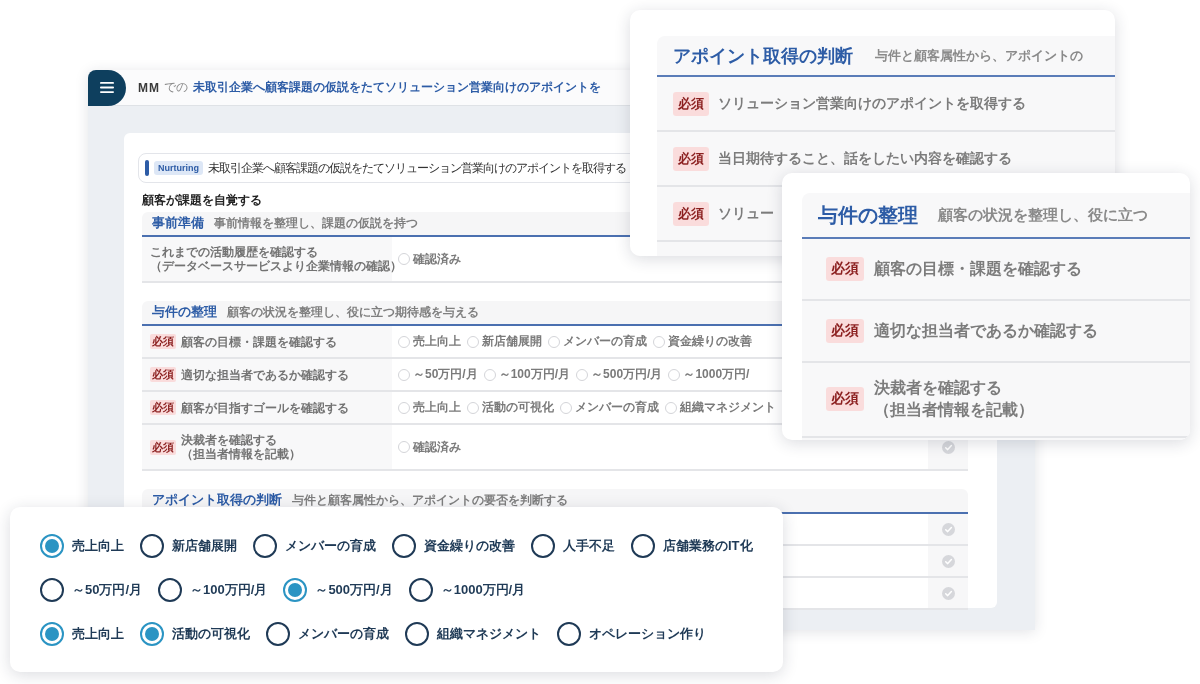 Image resolution: width=1200 pixels, height=684 pixels. Describe the element at coordinates (708, 546) in the screenshot. I see `option-label: 店舗業務のIT化` at that location.